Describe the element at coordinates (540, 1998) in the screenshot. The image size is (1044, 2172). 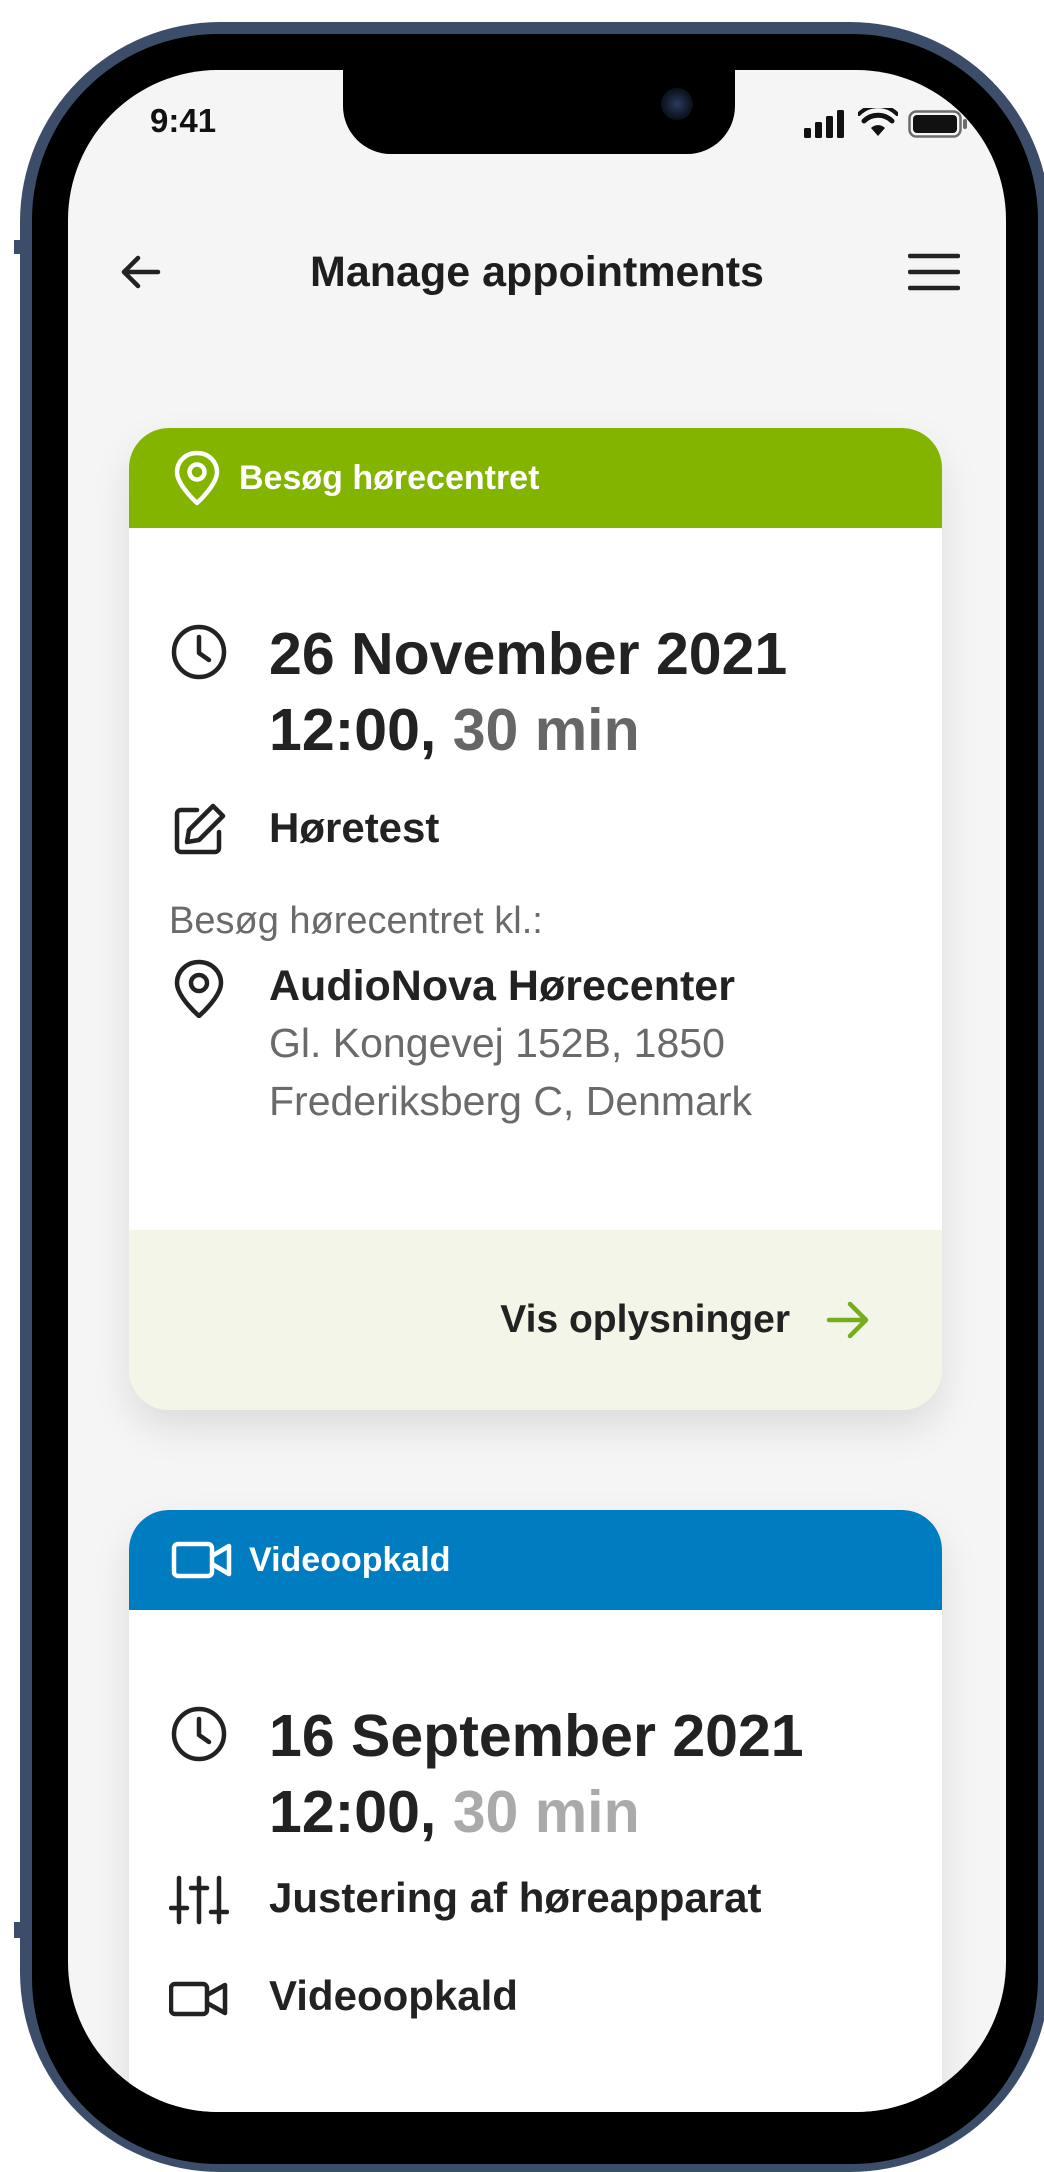
I see `meeting-mode-row: Videoopkald` at that location.